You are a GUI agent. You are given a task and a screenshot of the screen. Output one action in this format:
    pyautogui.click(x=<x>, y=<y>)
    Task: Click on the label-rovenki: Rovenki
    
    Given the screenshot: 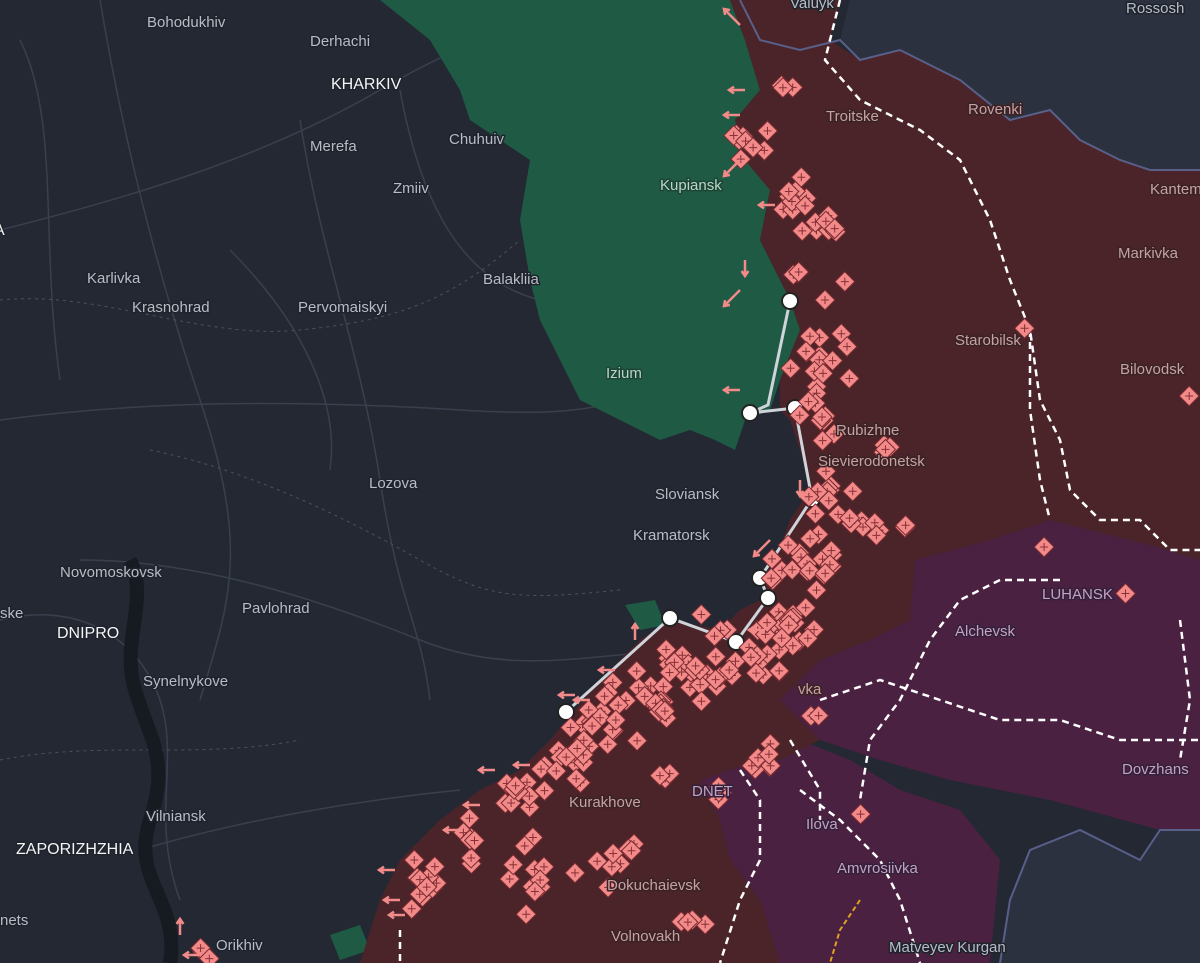 What is the action you would take?
    pyautogui.click(x=995, y=110)
    